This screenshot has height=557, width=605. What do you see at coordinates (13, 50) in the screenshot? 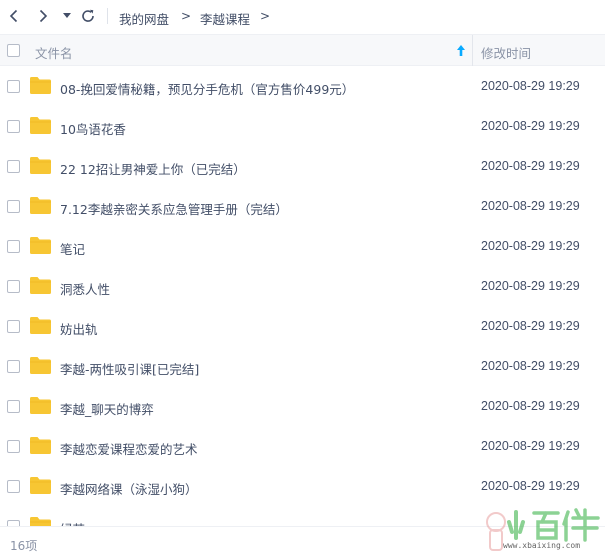
I see `select-all-checkbox` at bounding box center [13, 50].